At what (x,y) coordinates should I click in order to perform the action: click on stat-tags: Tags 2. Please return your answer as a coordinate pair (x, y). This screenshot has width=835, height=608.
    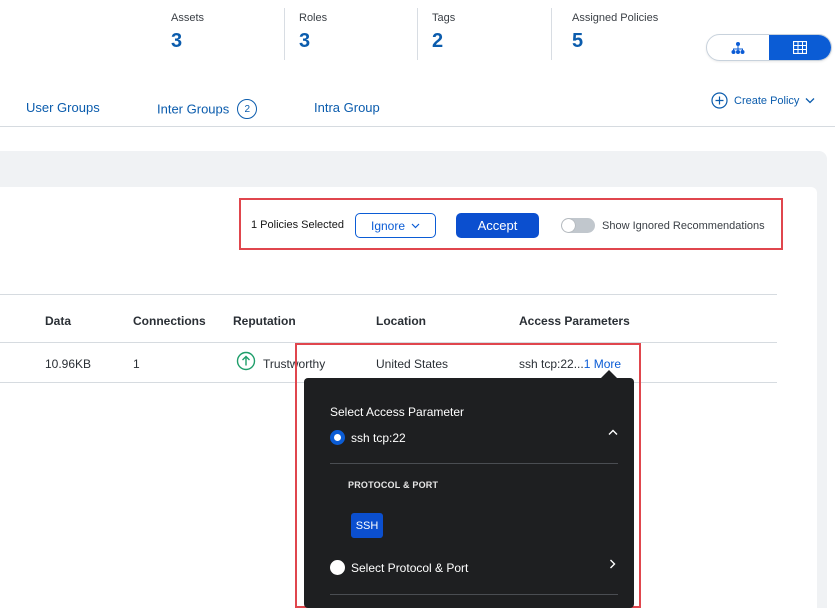
    Looking at the image, I should click on (436, 34).